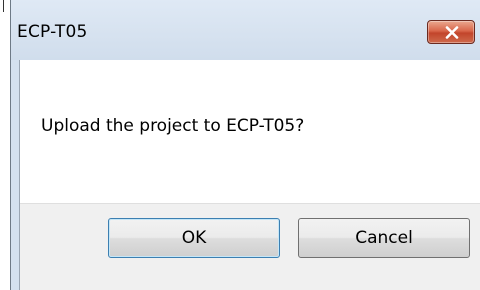  What do you see at coordinates (173, 126) in the screenshot?
I see `message-text: Upload the project to ECP-T05?` at bounding box center [173, 126].